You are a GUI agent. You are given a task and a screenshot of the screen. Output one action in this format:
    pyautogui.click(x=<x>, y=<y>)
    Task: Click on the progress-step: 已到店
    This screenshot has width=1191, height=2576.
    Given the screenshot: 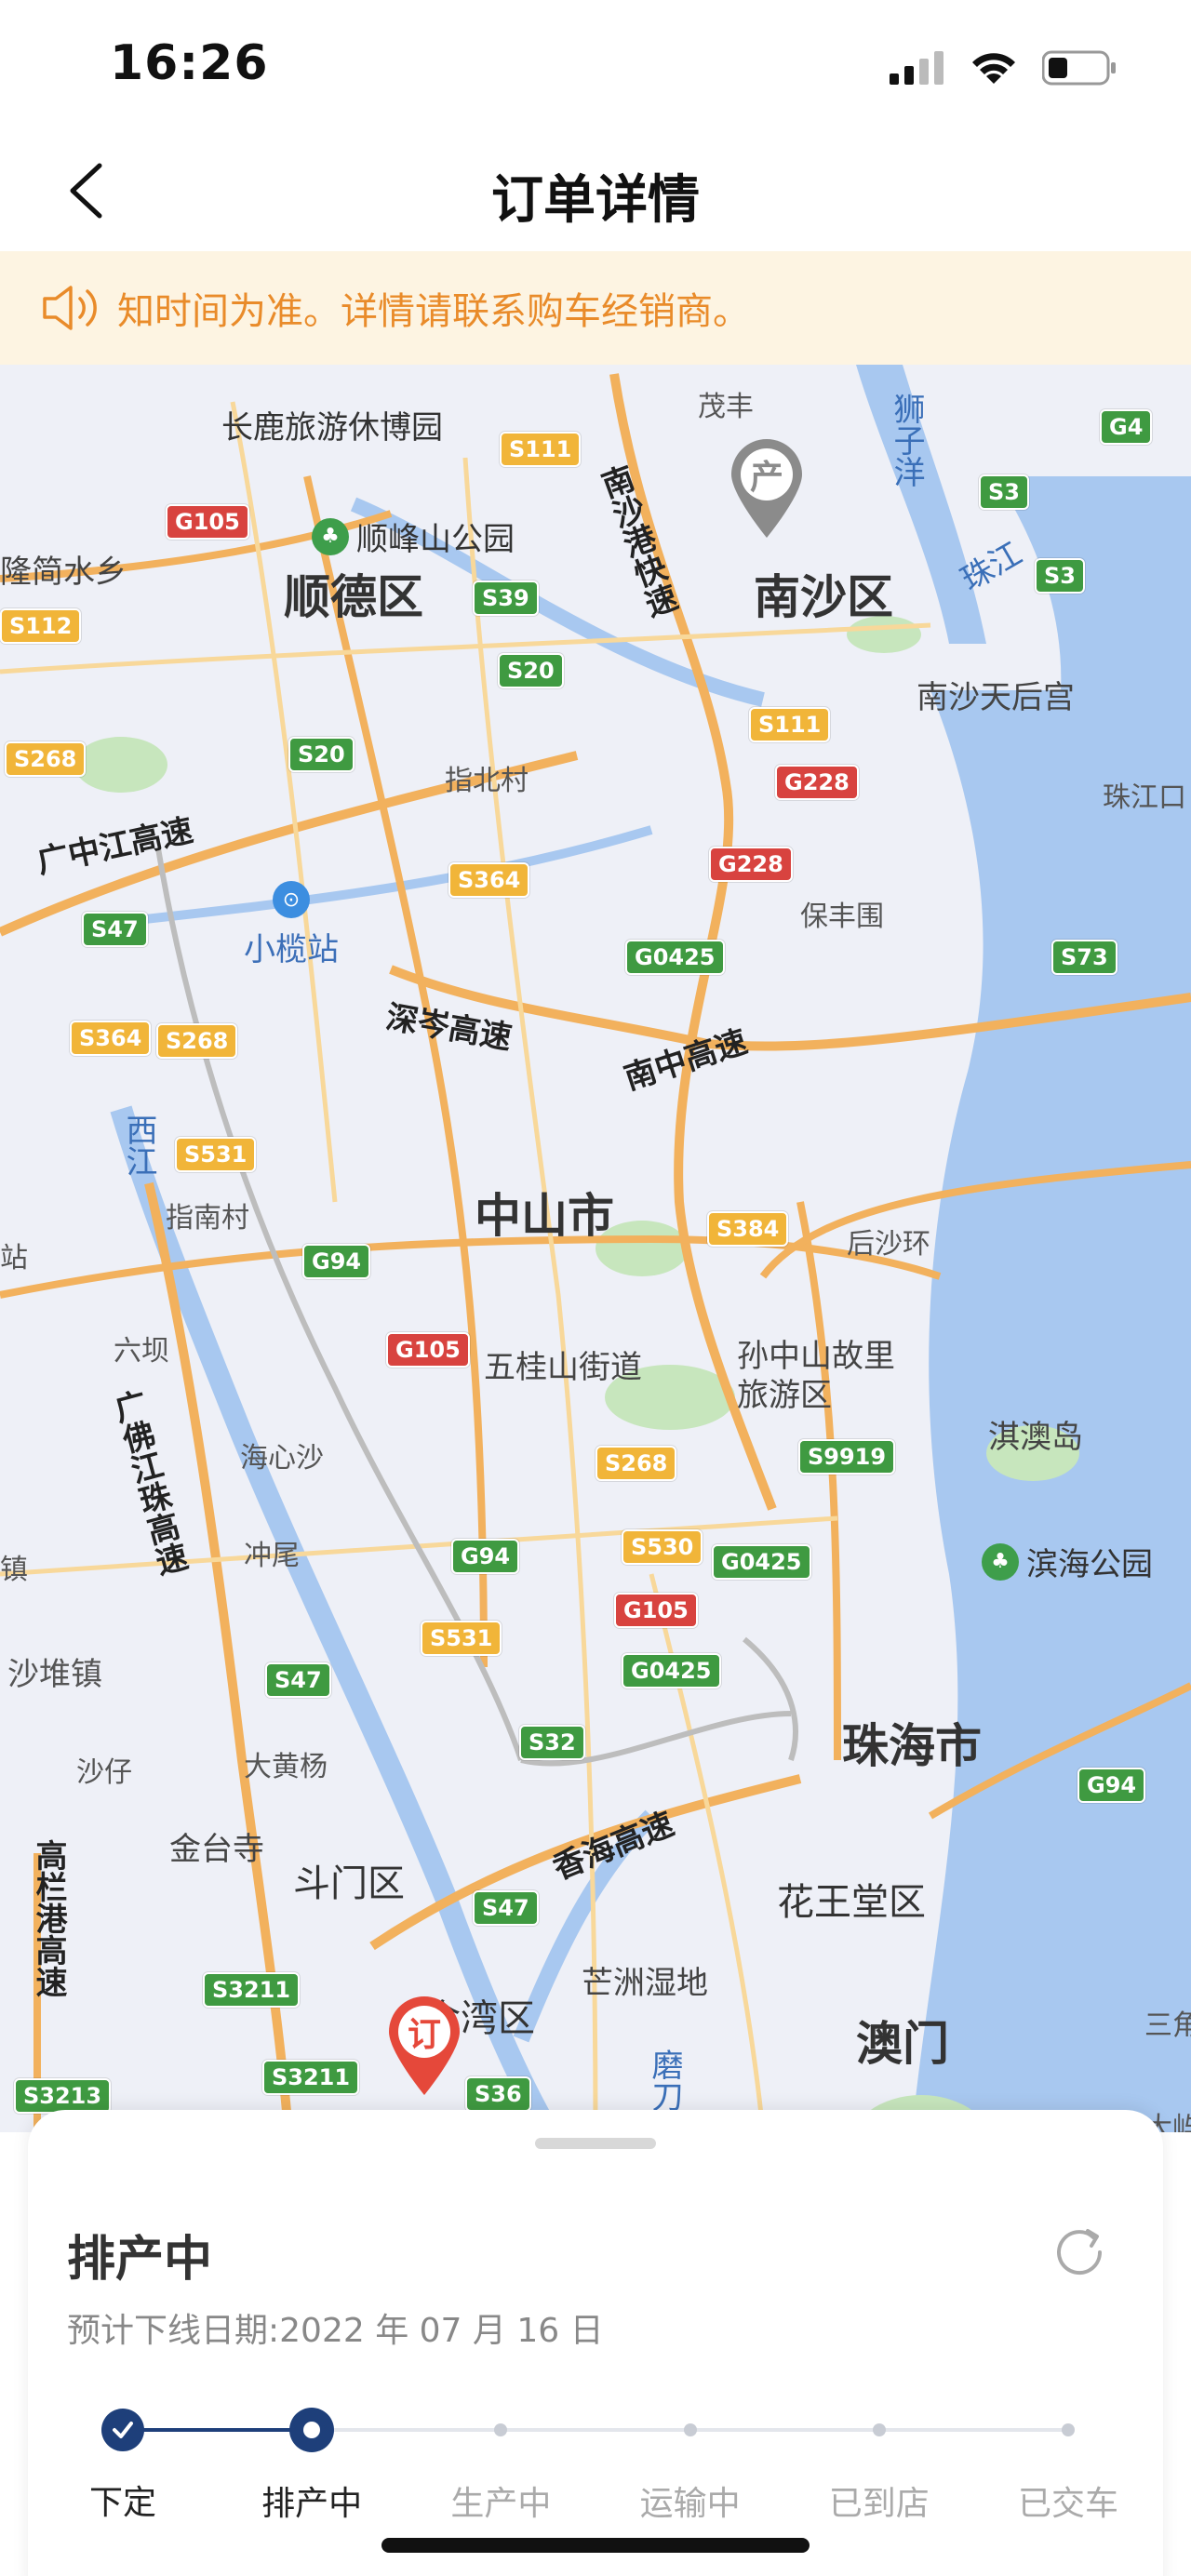 What is the action you would take?
    pyautogui.click(x=879, y=2465)
    